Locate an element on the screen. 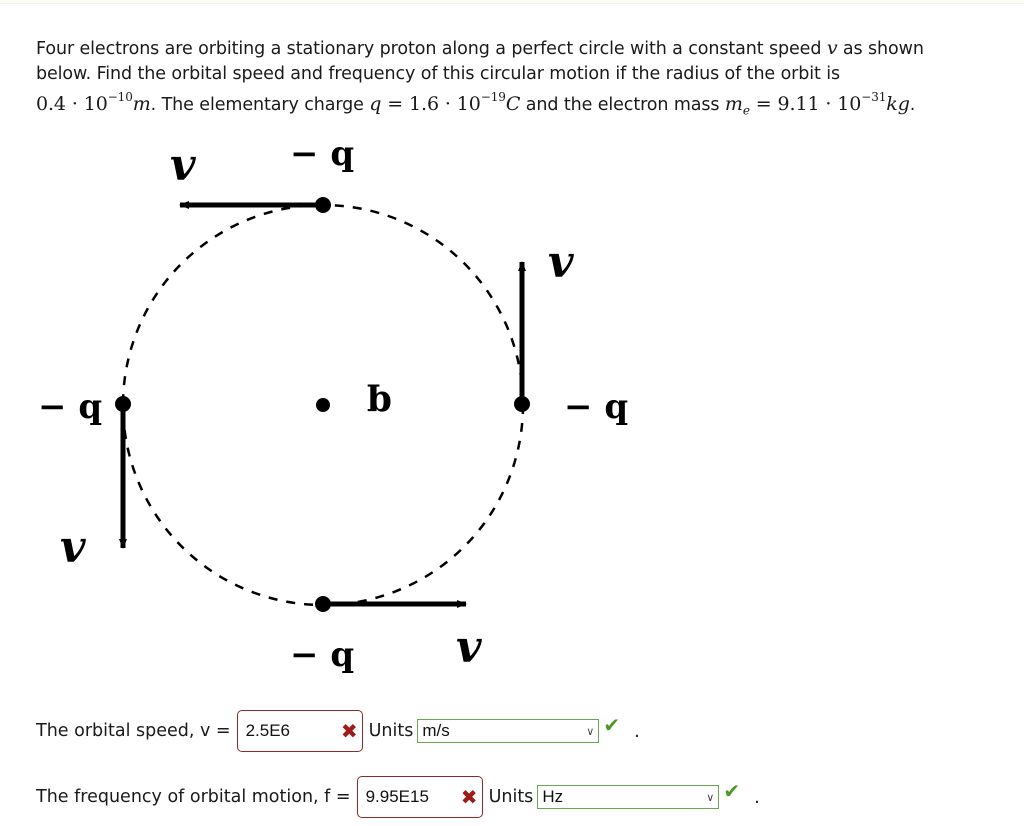 Image resolution: width=1024 pixels, height=826 pixels. question-text-part: . is located at coordinates (912, 104).